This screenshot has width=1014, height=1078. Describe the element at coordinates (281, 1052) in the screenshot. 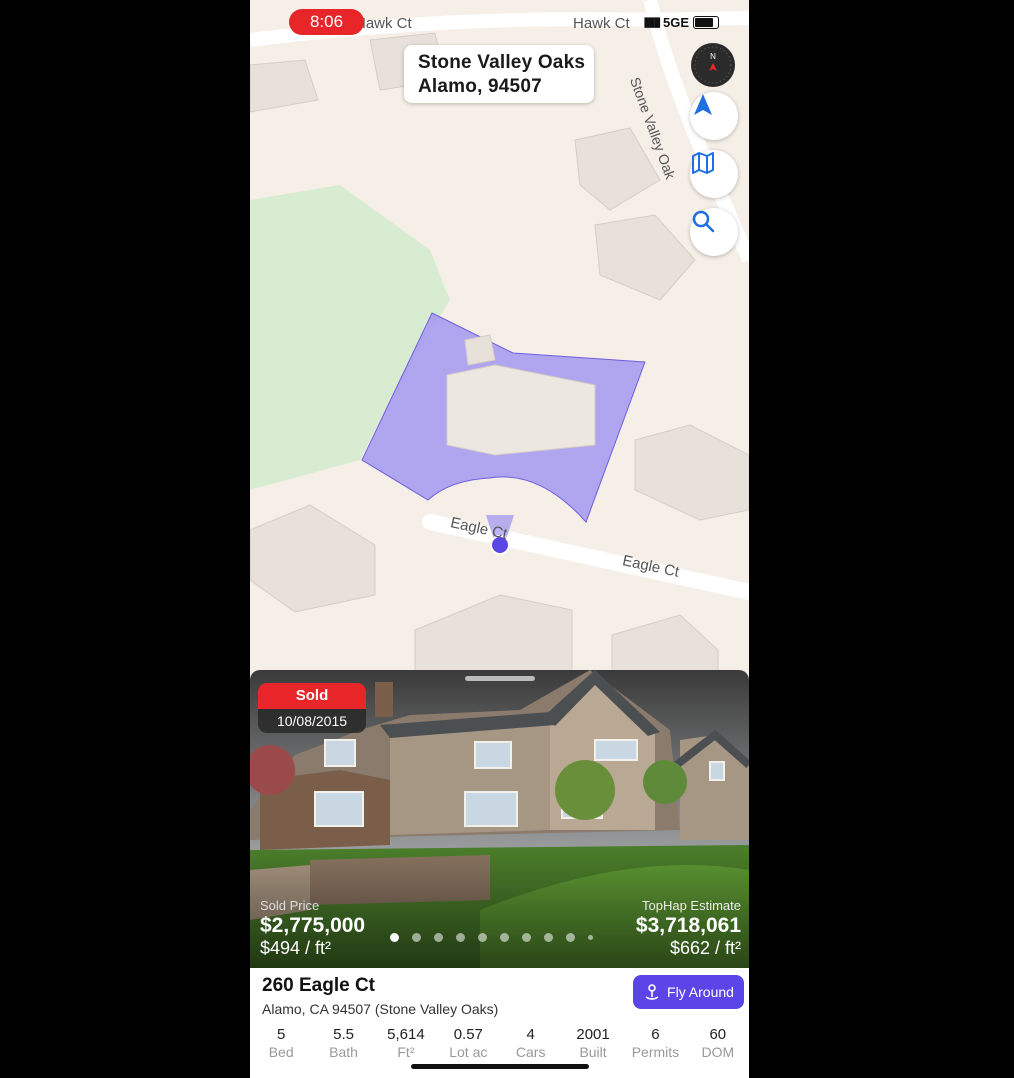

I see `stat-label: Bed` at that location.